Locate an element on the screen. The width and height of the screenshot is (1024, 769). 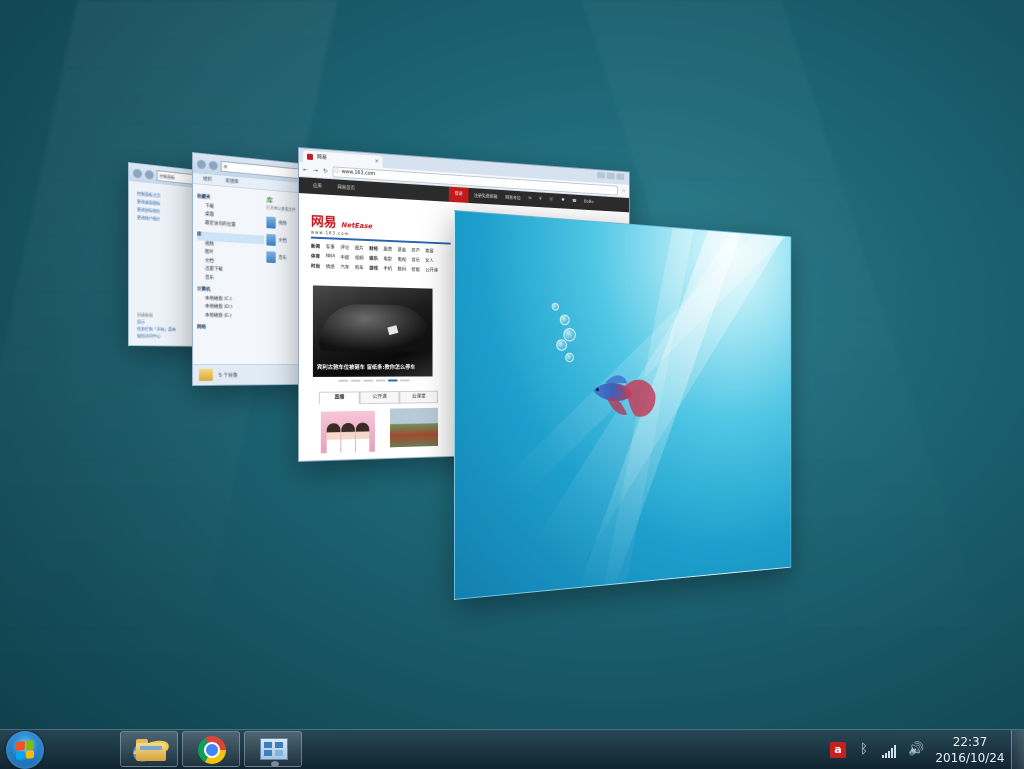
category-link: 评论 is located at coordinates (347, 248).